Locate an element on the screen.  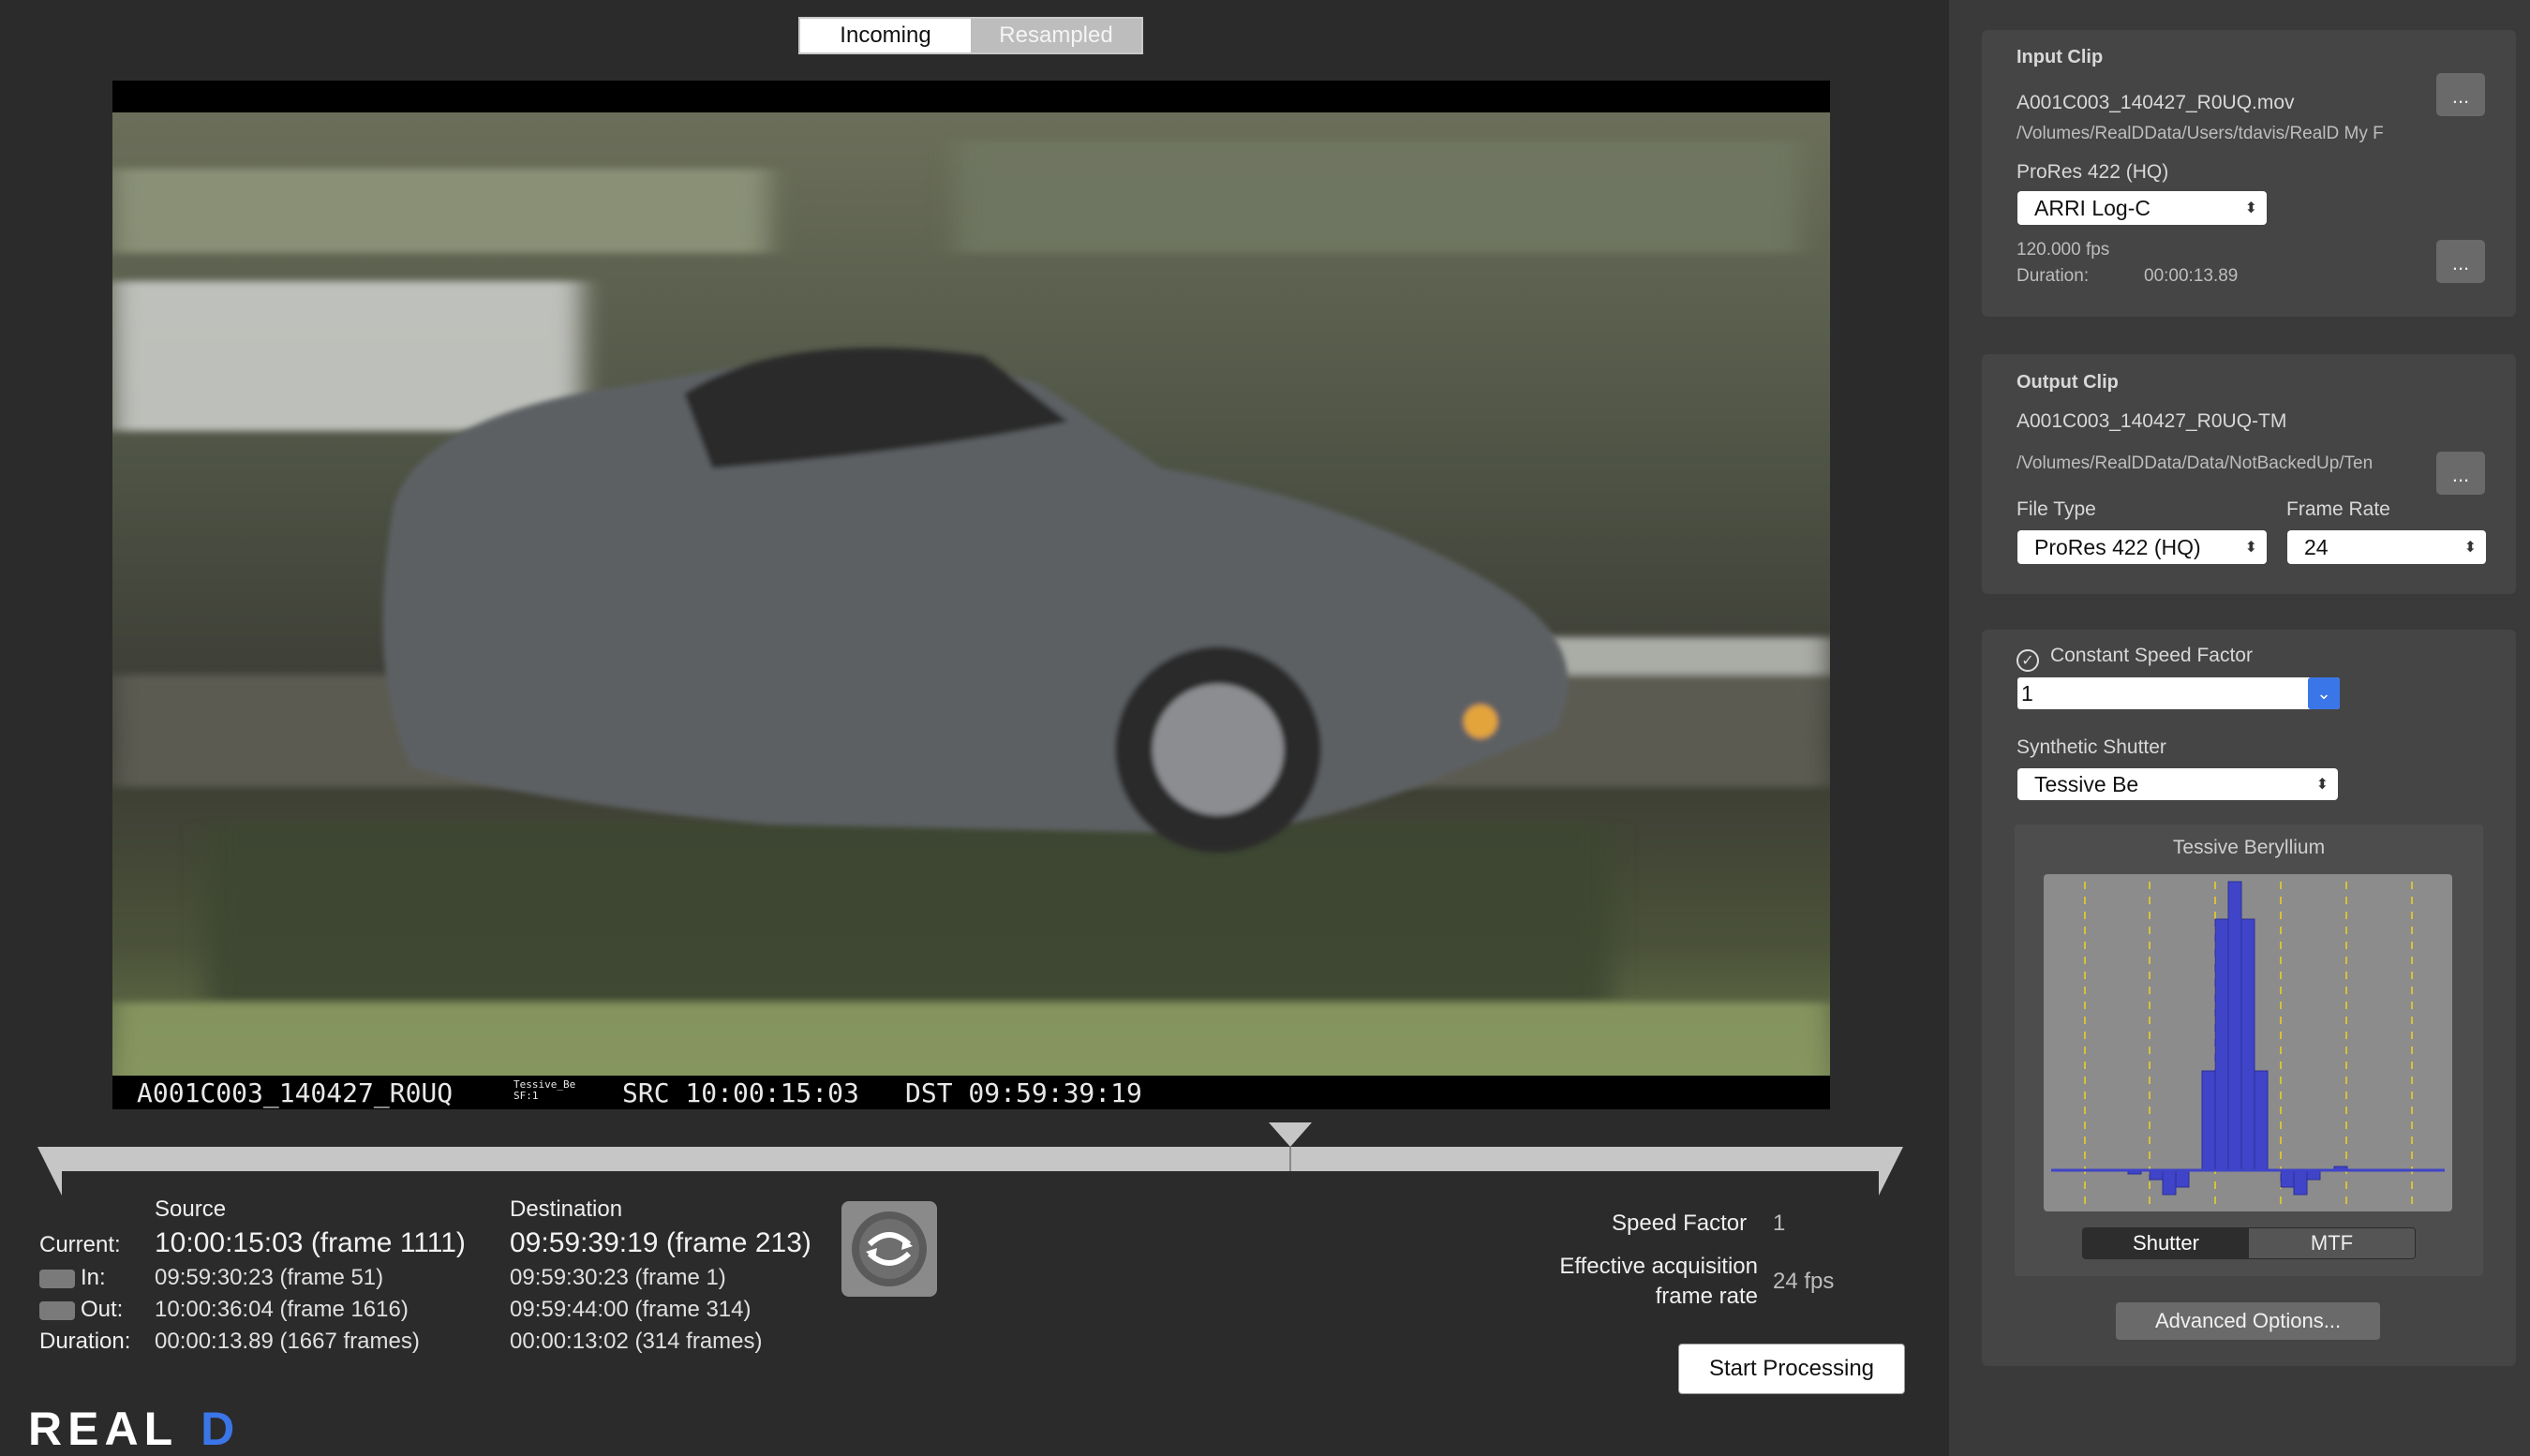
file-type-select: ProRes 422 (HQ) ⬍ is located at coordinates (2142, 547).